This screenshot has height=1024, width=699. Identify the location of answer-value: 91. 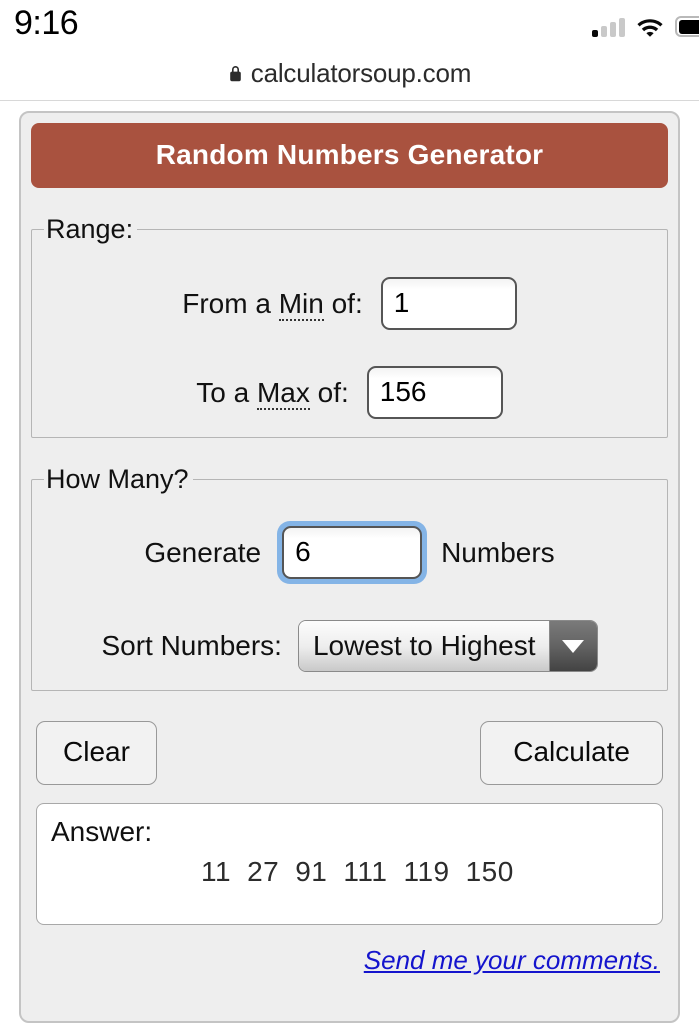
(311, 871).